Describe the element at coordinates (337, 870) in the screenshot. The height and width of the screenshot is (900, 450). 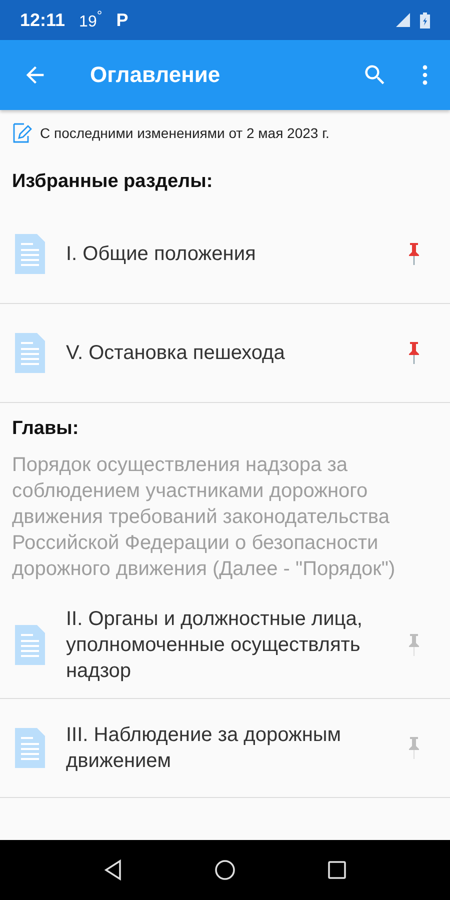
I see `recents-icon` at that location.